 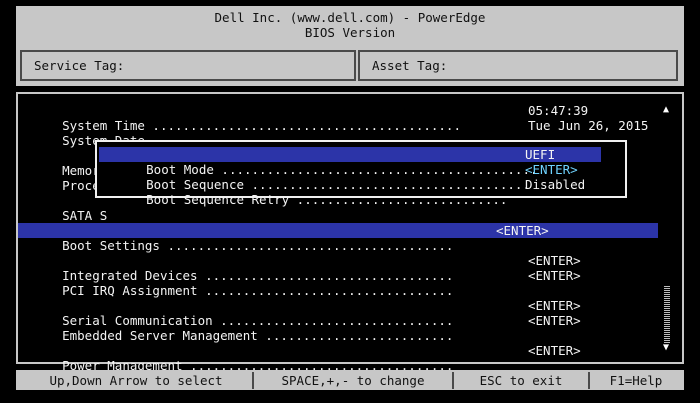 I want to click on boot-sequence-value: <ENTER>, so click(x=551, y=169).